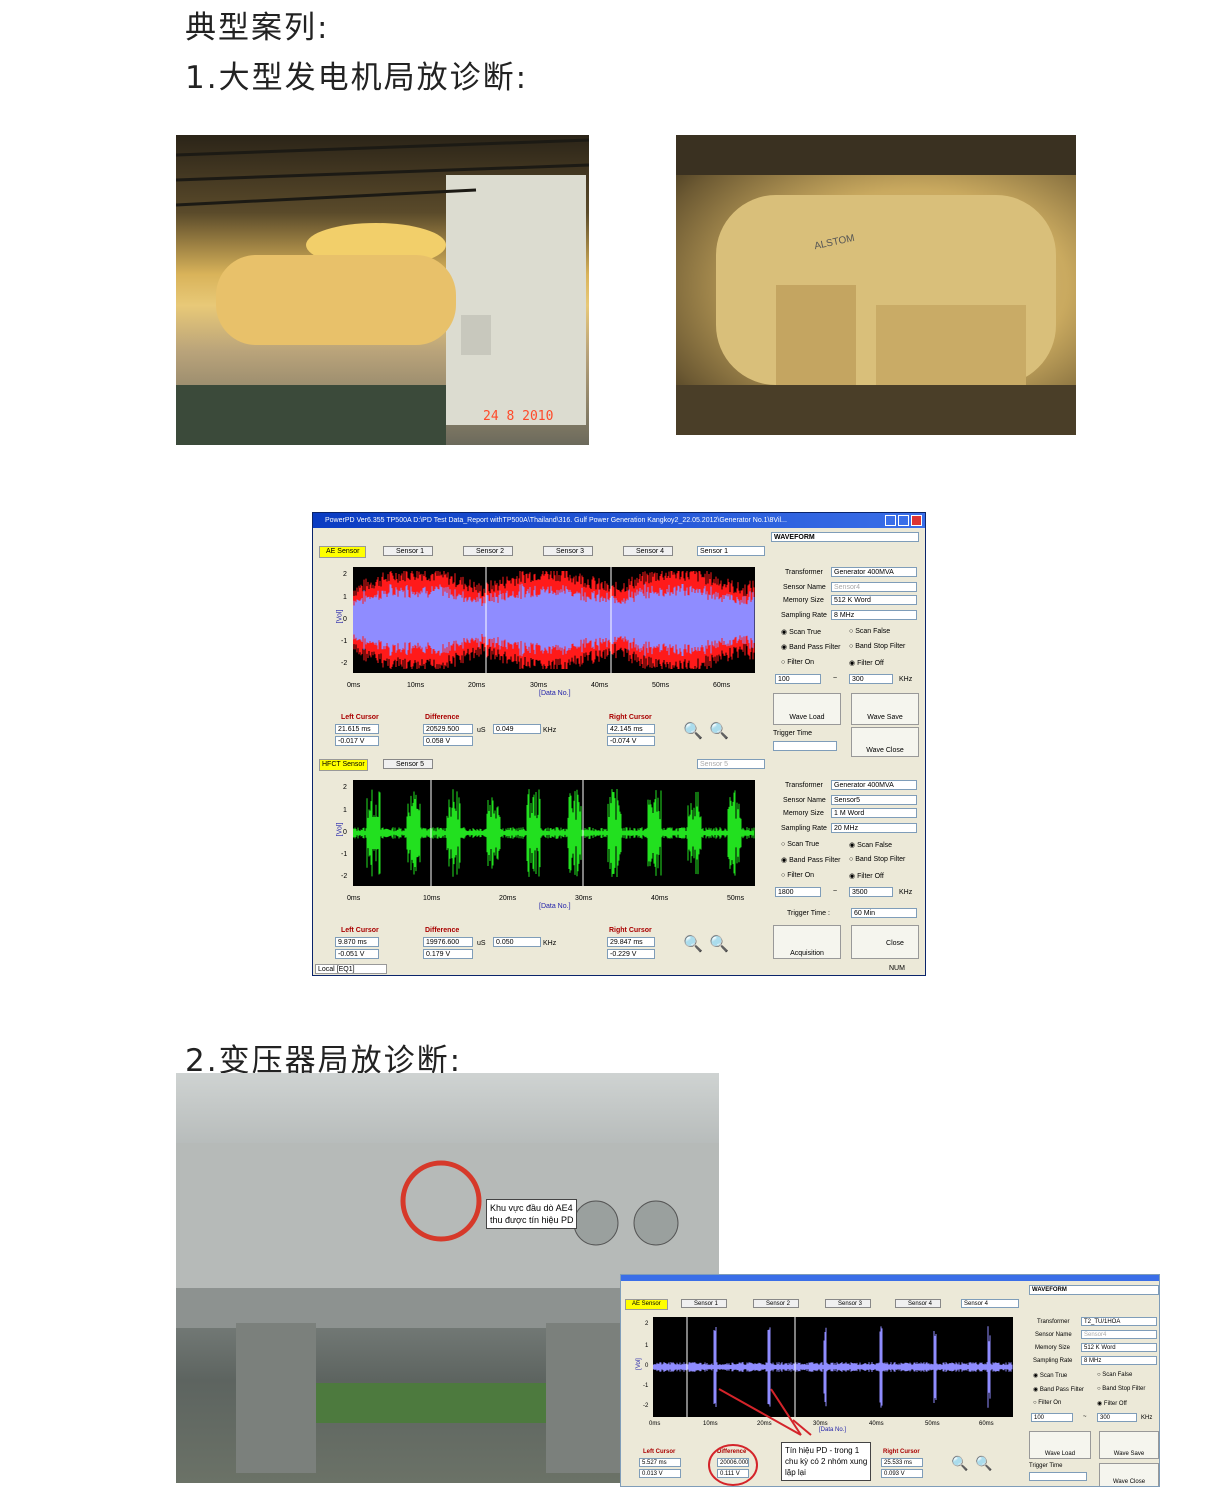 This screenshot has width=1219, height=1500. I want to click on hfct-scan-true-radio: ○ Scan True, so click(800, 844).